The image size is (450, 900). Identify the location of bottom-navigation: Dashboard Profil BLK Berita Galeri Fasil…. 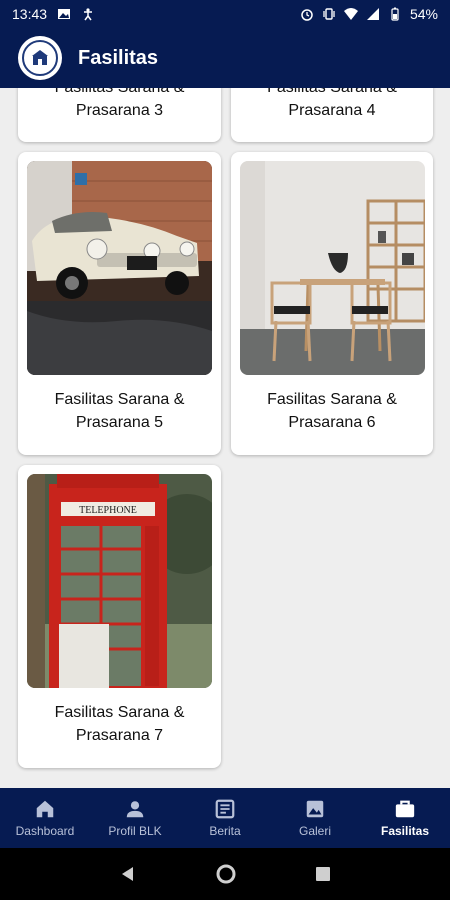
(225, 818).